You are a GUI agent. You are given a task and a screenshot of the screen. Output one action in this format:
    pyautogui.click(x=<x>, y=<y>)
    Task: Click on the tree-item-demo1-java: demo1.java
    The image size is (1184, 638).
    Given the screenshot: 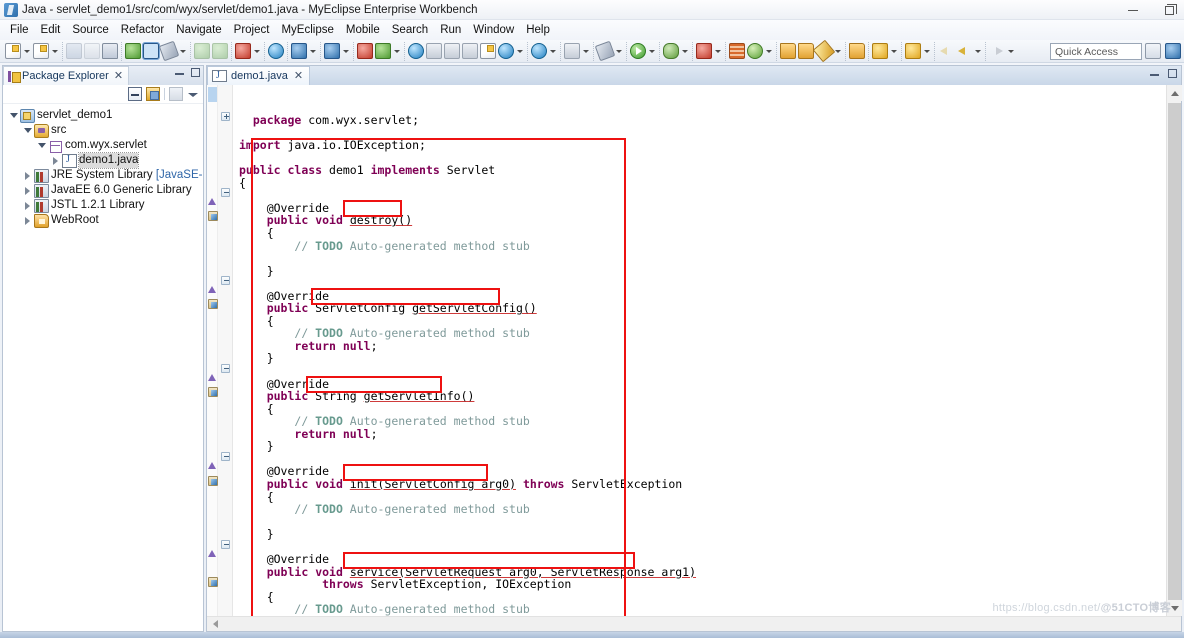 What is the action you would take?
    pyautogui.click(x=105, y=160)
    